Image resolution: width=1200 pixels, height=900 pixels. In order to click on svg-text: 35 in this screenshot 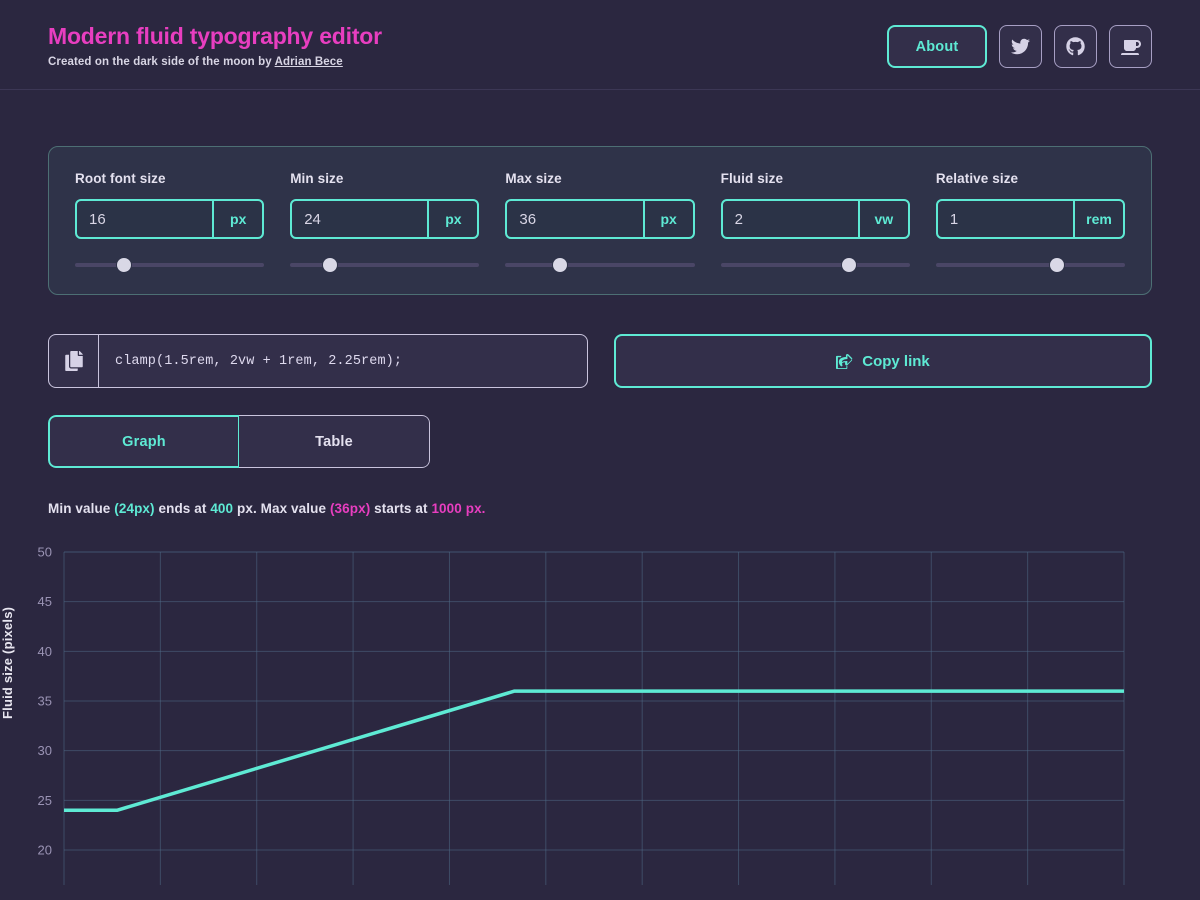, I will do `click(45, 701)`.